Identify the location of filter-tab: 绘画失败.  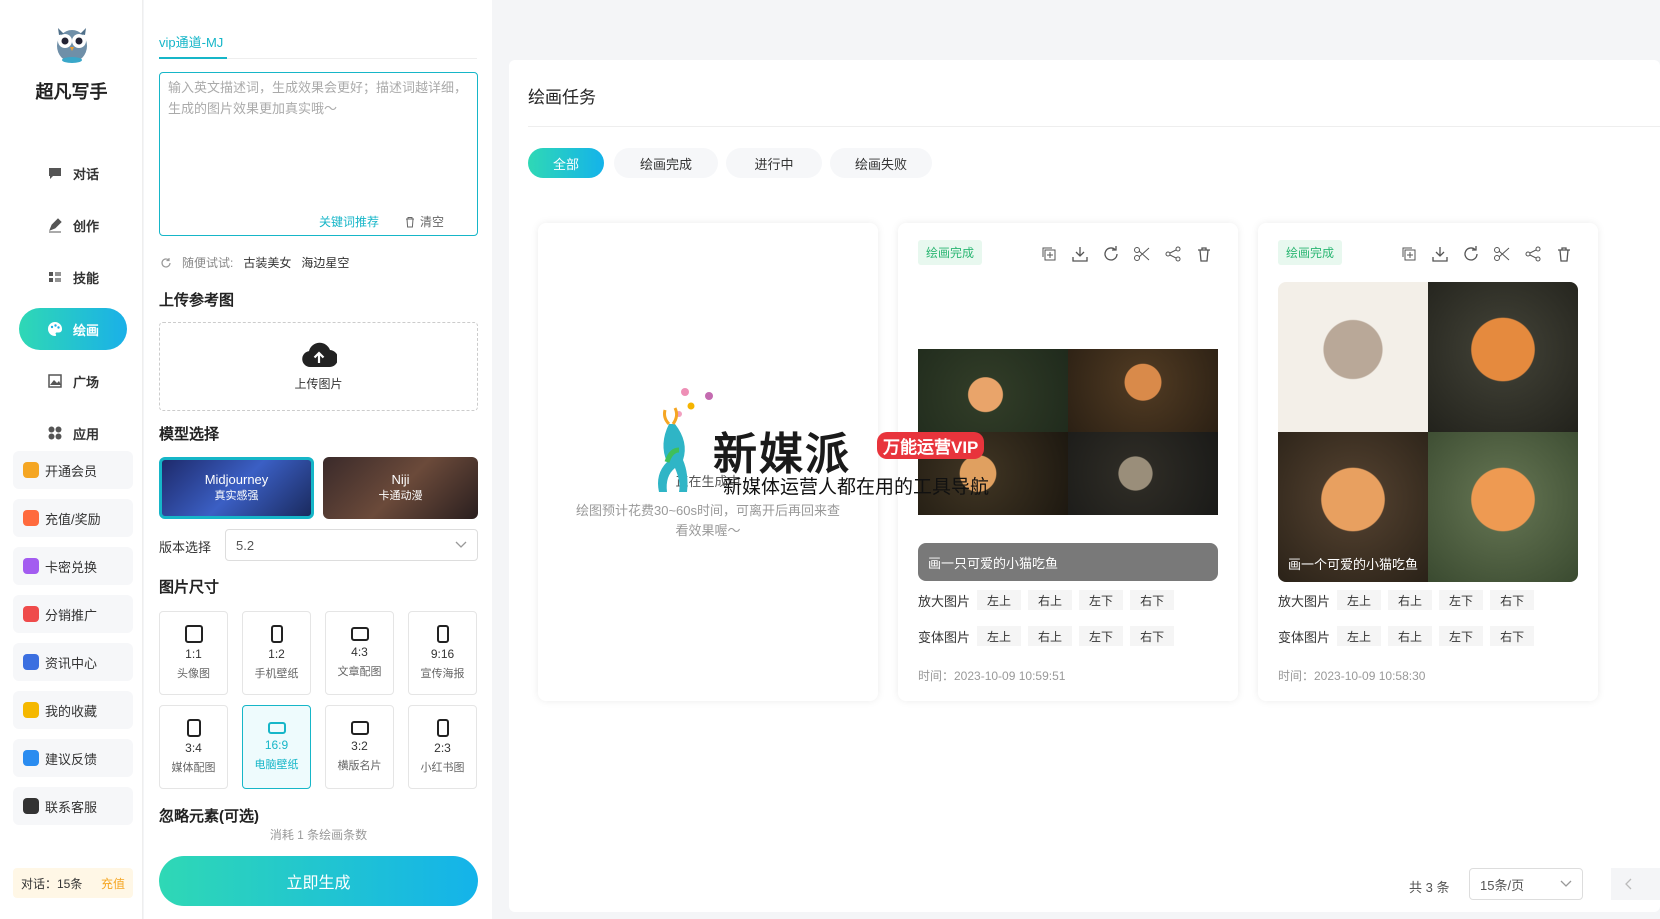
(881, 163).